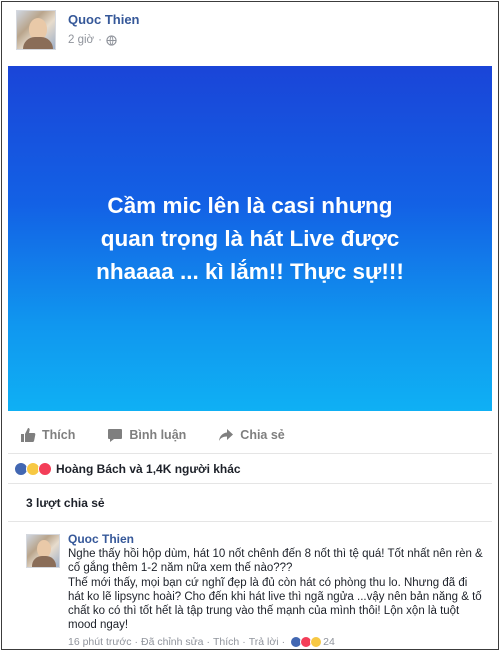 This screenshot has width=500, height=651. I want to click on comment-reply-link: Trả lời, so click(264, 642).